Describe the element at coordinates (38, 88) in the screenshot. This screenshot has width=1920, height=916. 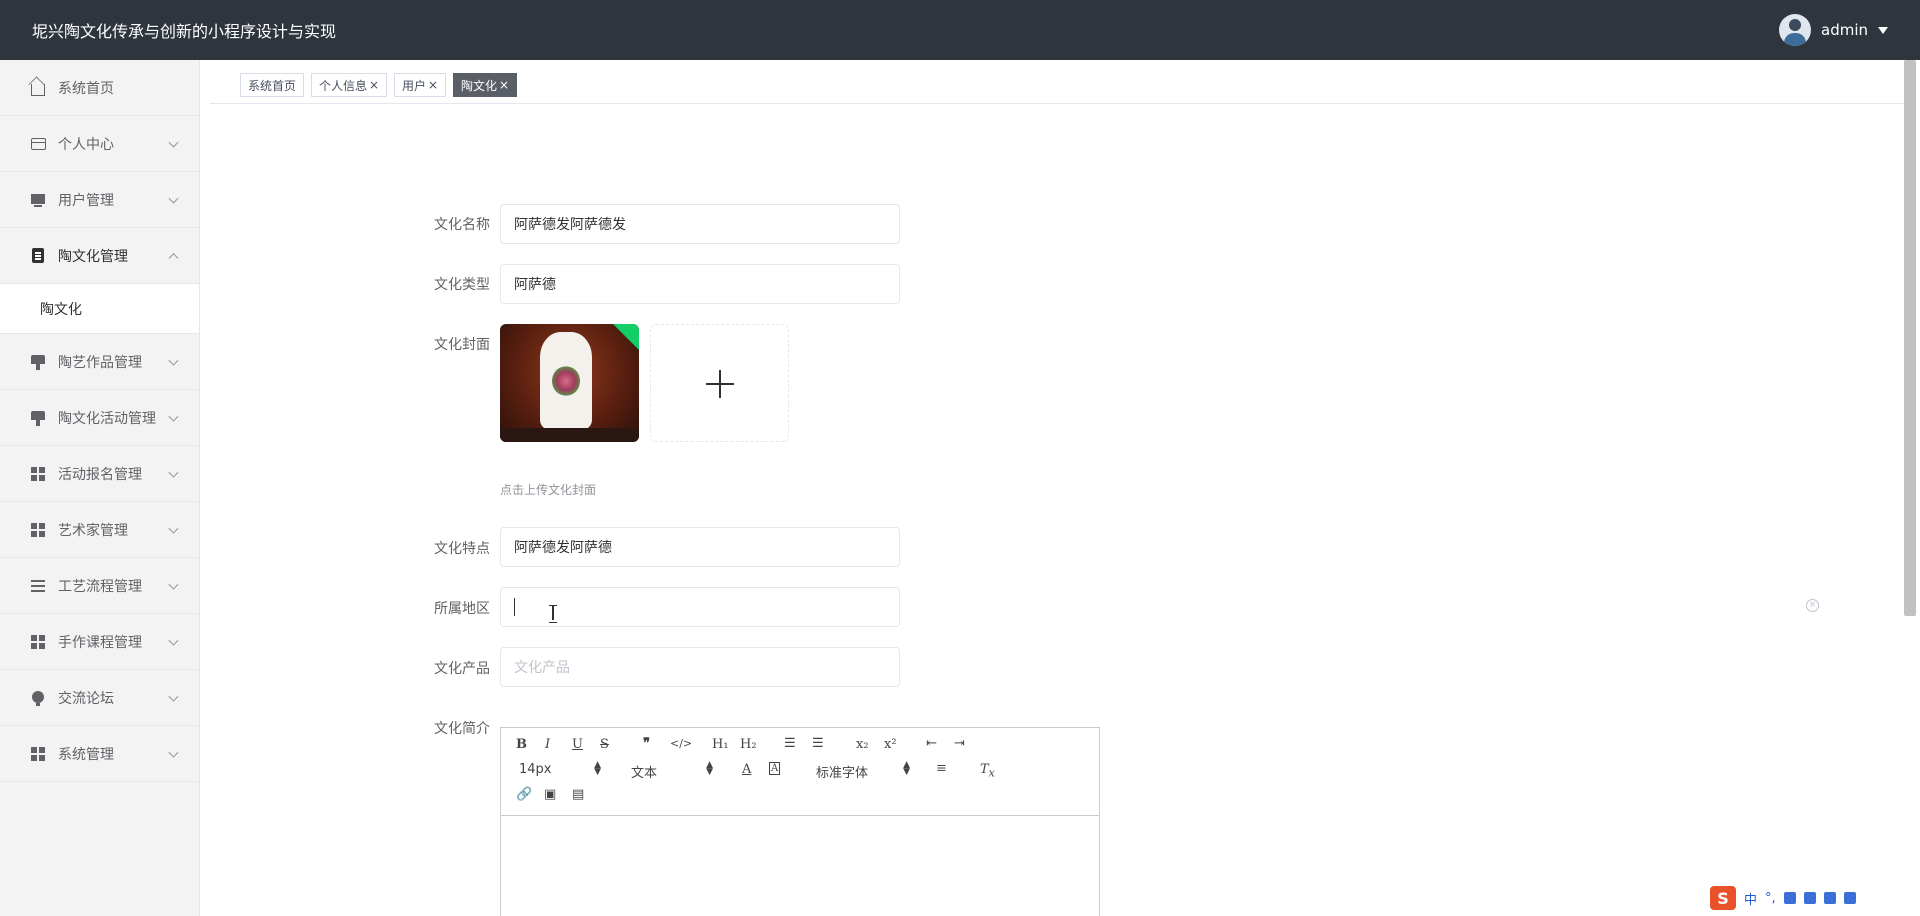
I see `home-icon` at that location.